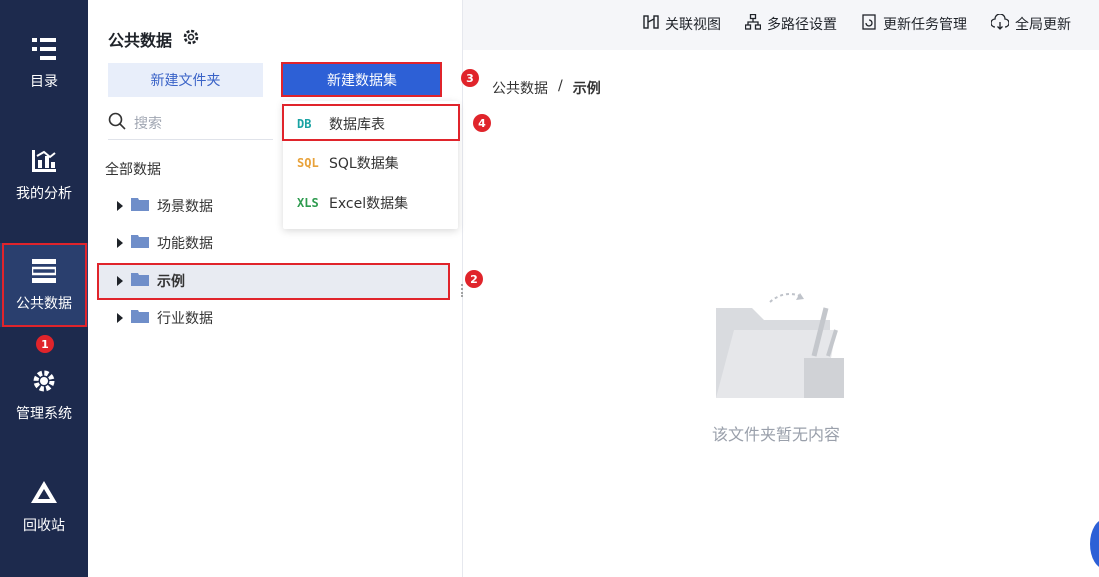 This screenshot has width=1099, height=577. I want to click on panel-title-text: 公共数据, so click(140, 40).